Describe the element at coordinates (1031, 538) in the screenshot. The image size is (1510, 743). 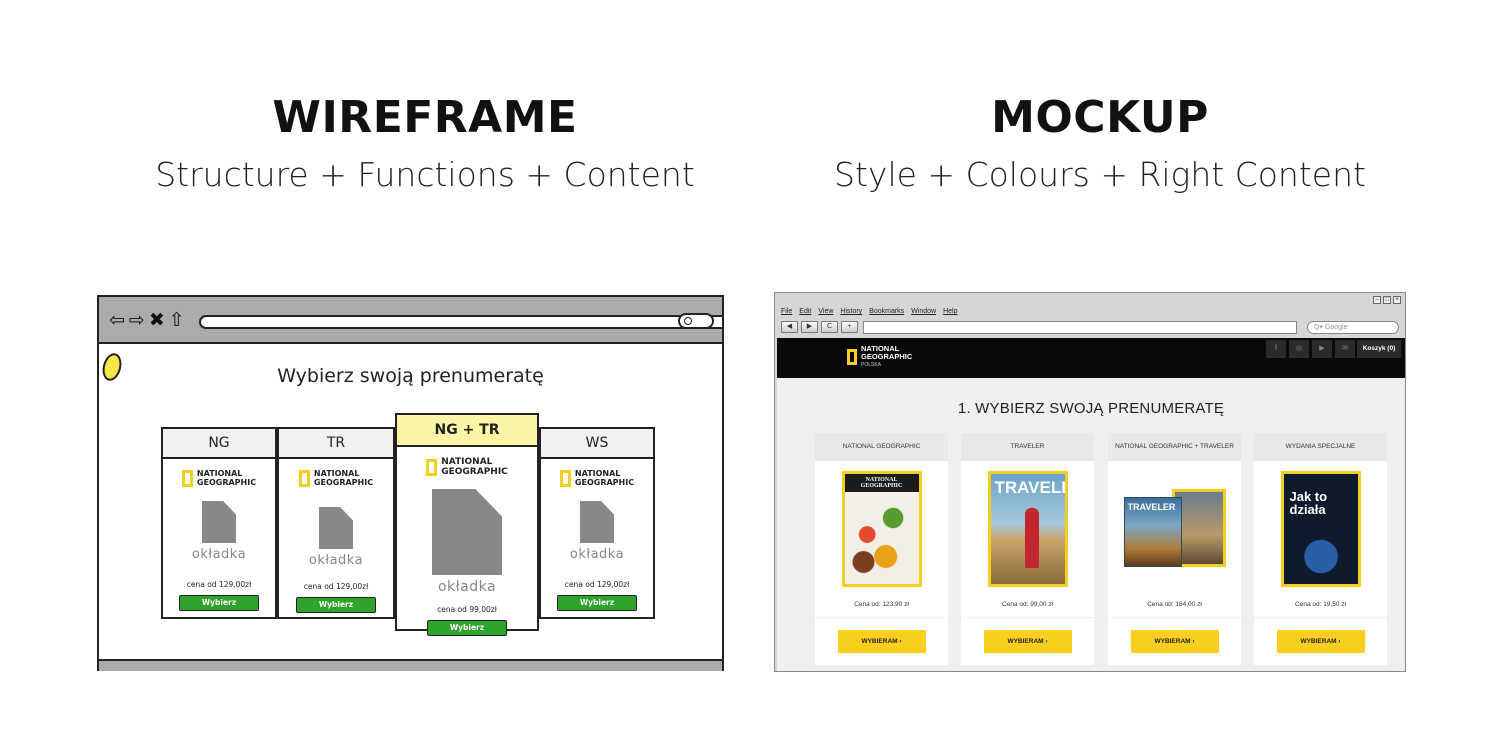
I see `cover-figure` at that location.